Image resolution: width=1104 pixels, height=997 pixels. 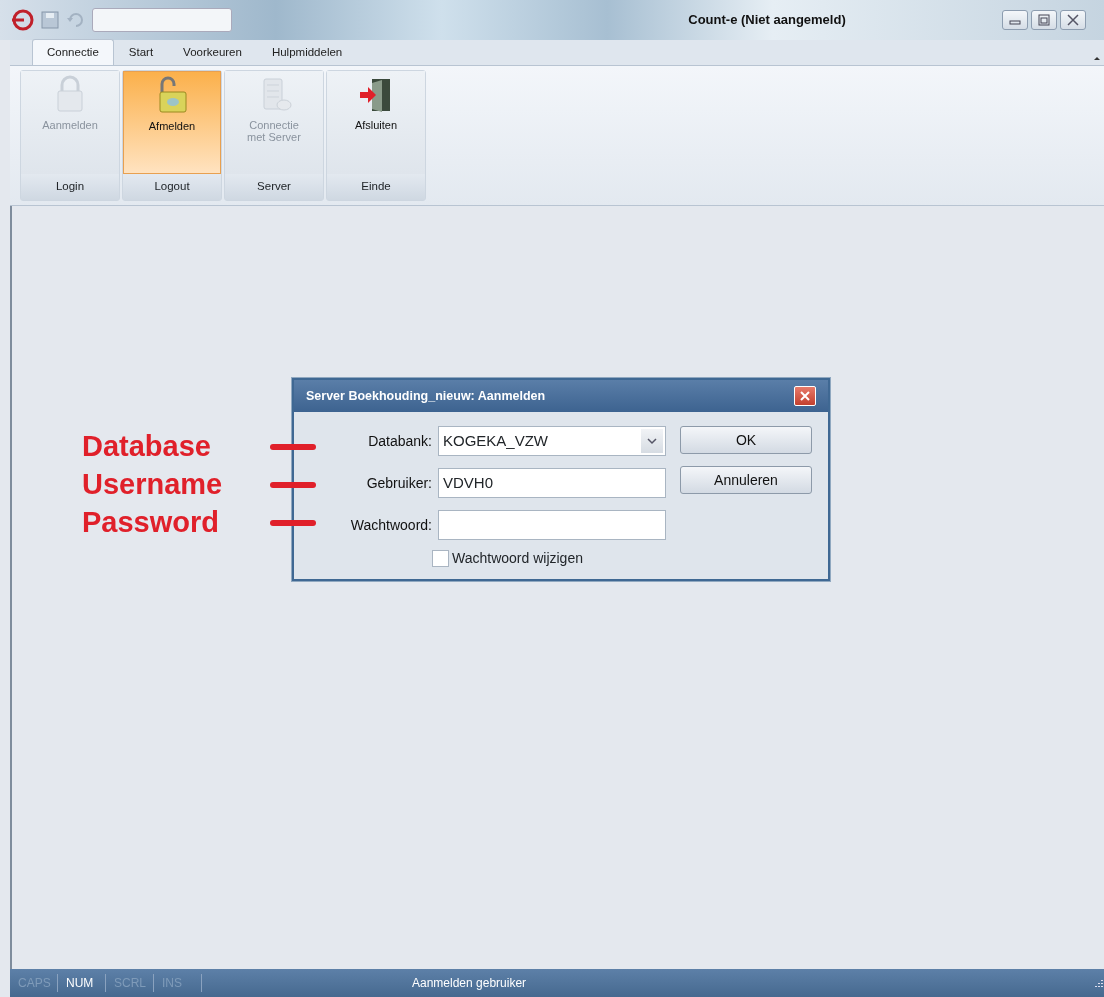 What do you see at coordinates (552, 525) in the screenshot?
I see `password-field` at bounding box center [552, 525].